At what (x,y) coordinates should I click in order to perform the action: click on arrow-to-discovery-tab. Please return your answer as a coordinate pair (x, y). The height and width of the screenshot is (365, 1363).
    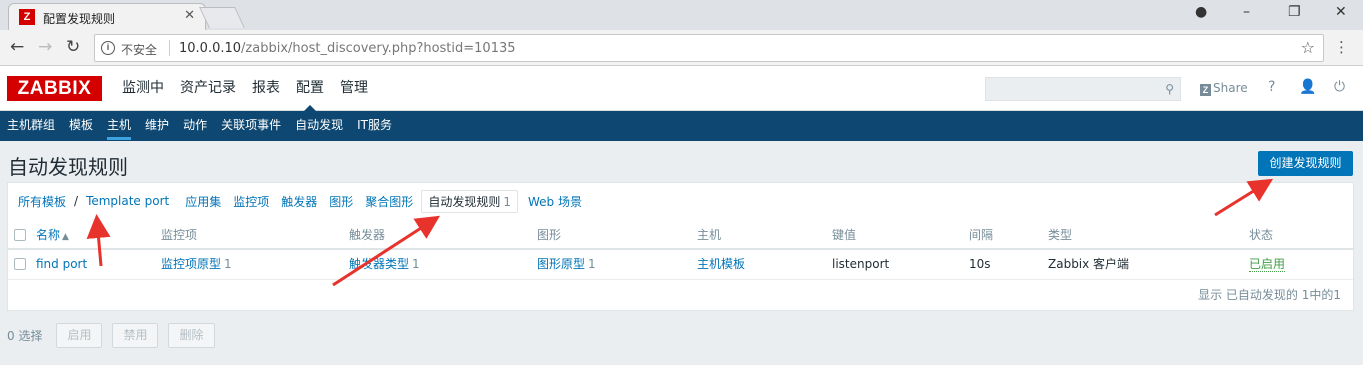
    Looking at the image, I should click on (386, 251).